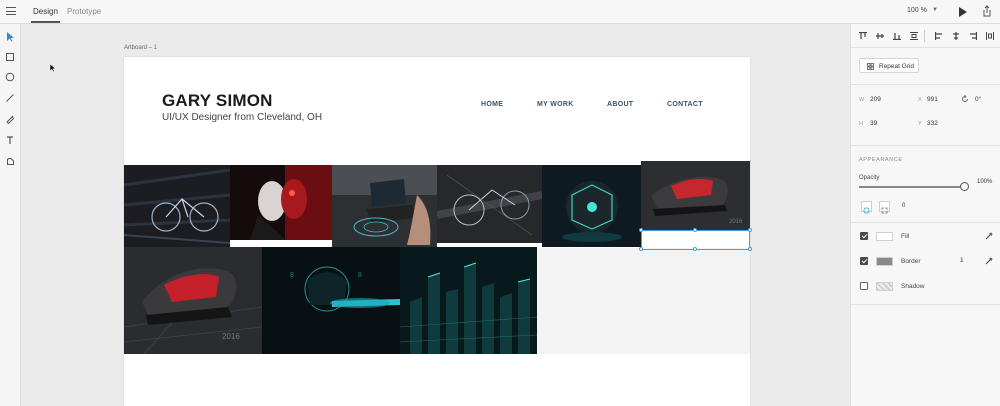  What do you see at coordinates (869, 178) in the screenshot?
I see `opacity-label: Opacity` at bounding box center [869, 178].